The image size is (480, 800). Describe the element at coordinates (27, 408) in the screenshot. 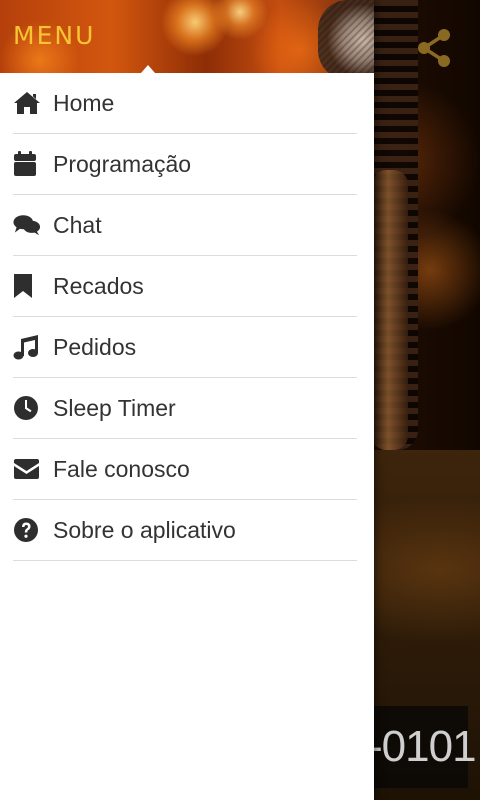

I see `clock-icon` at that location.